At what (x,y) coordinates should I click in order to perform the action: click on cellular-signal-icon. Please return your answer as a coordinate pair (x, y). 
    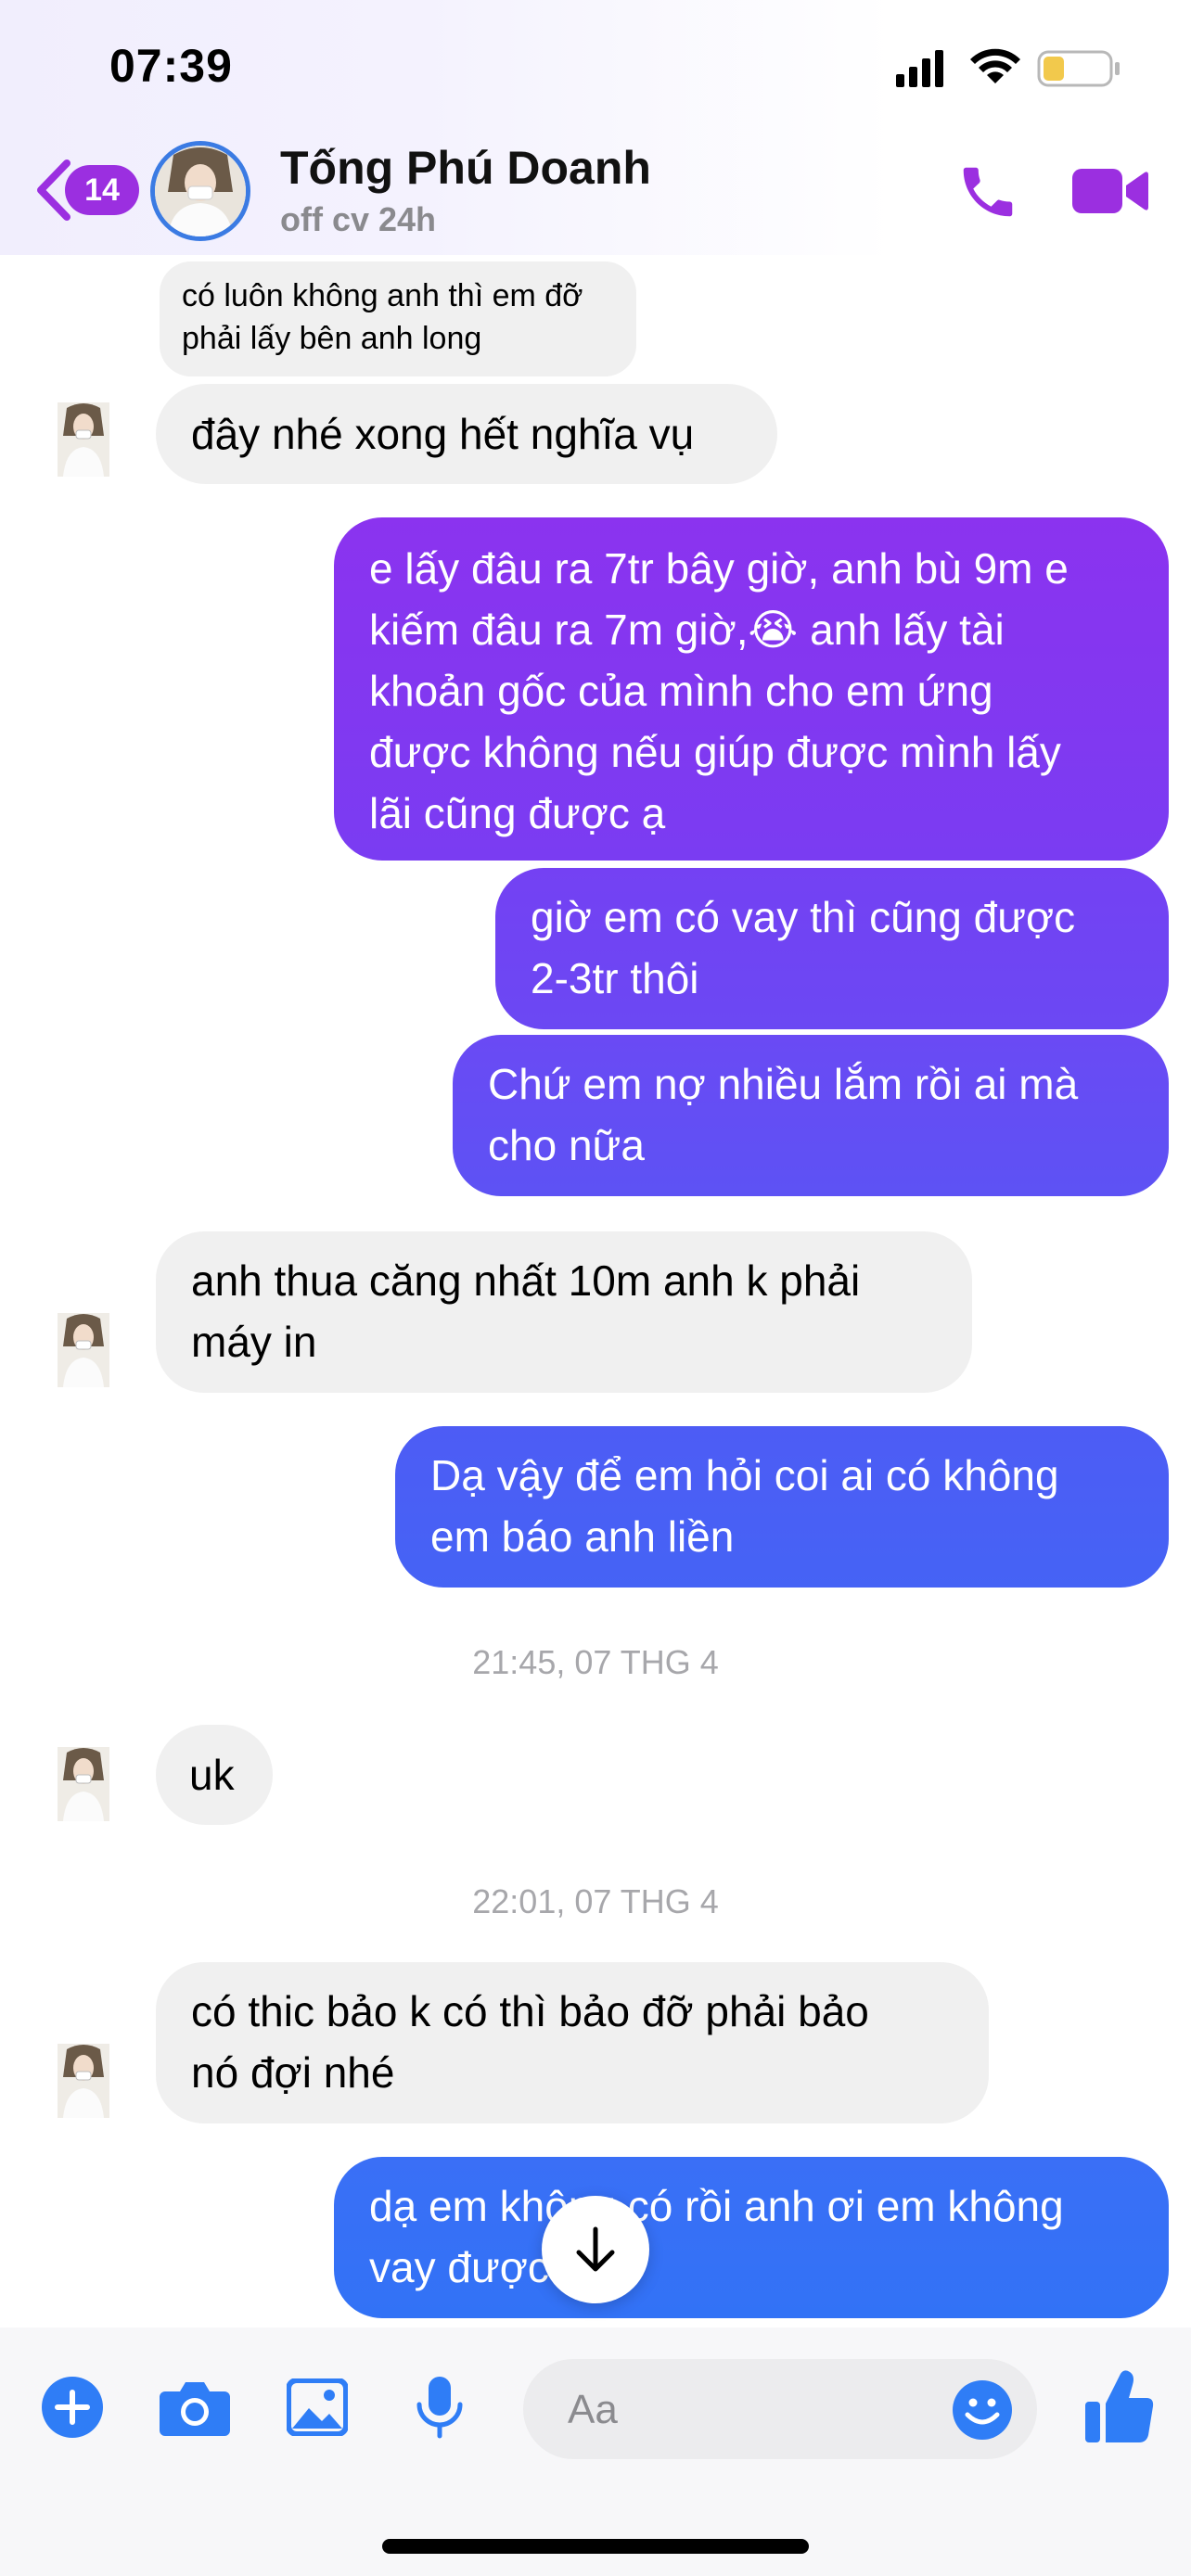
    Looking at the image, I should click on (919, 68).